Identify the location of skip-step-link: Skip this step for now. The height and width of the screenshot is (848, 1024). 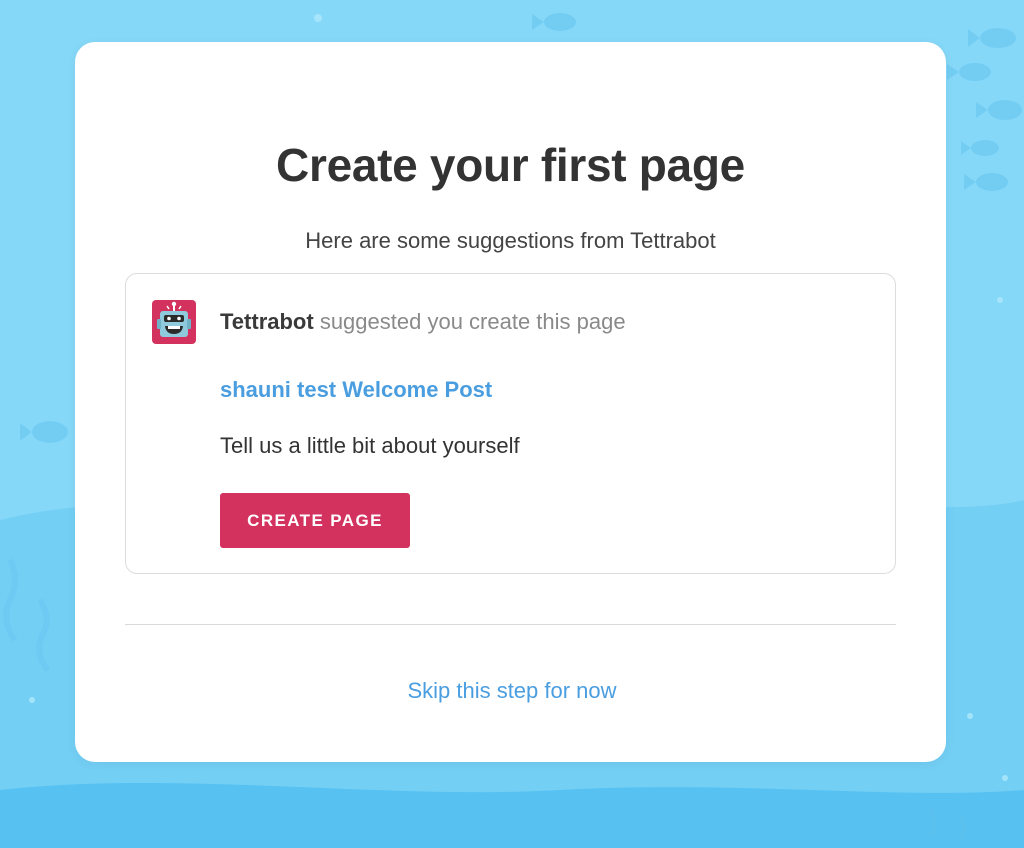
(511, 690).